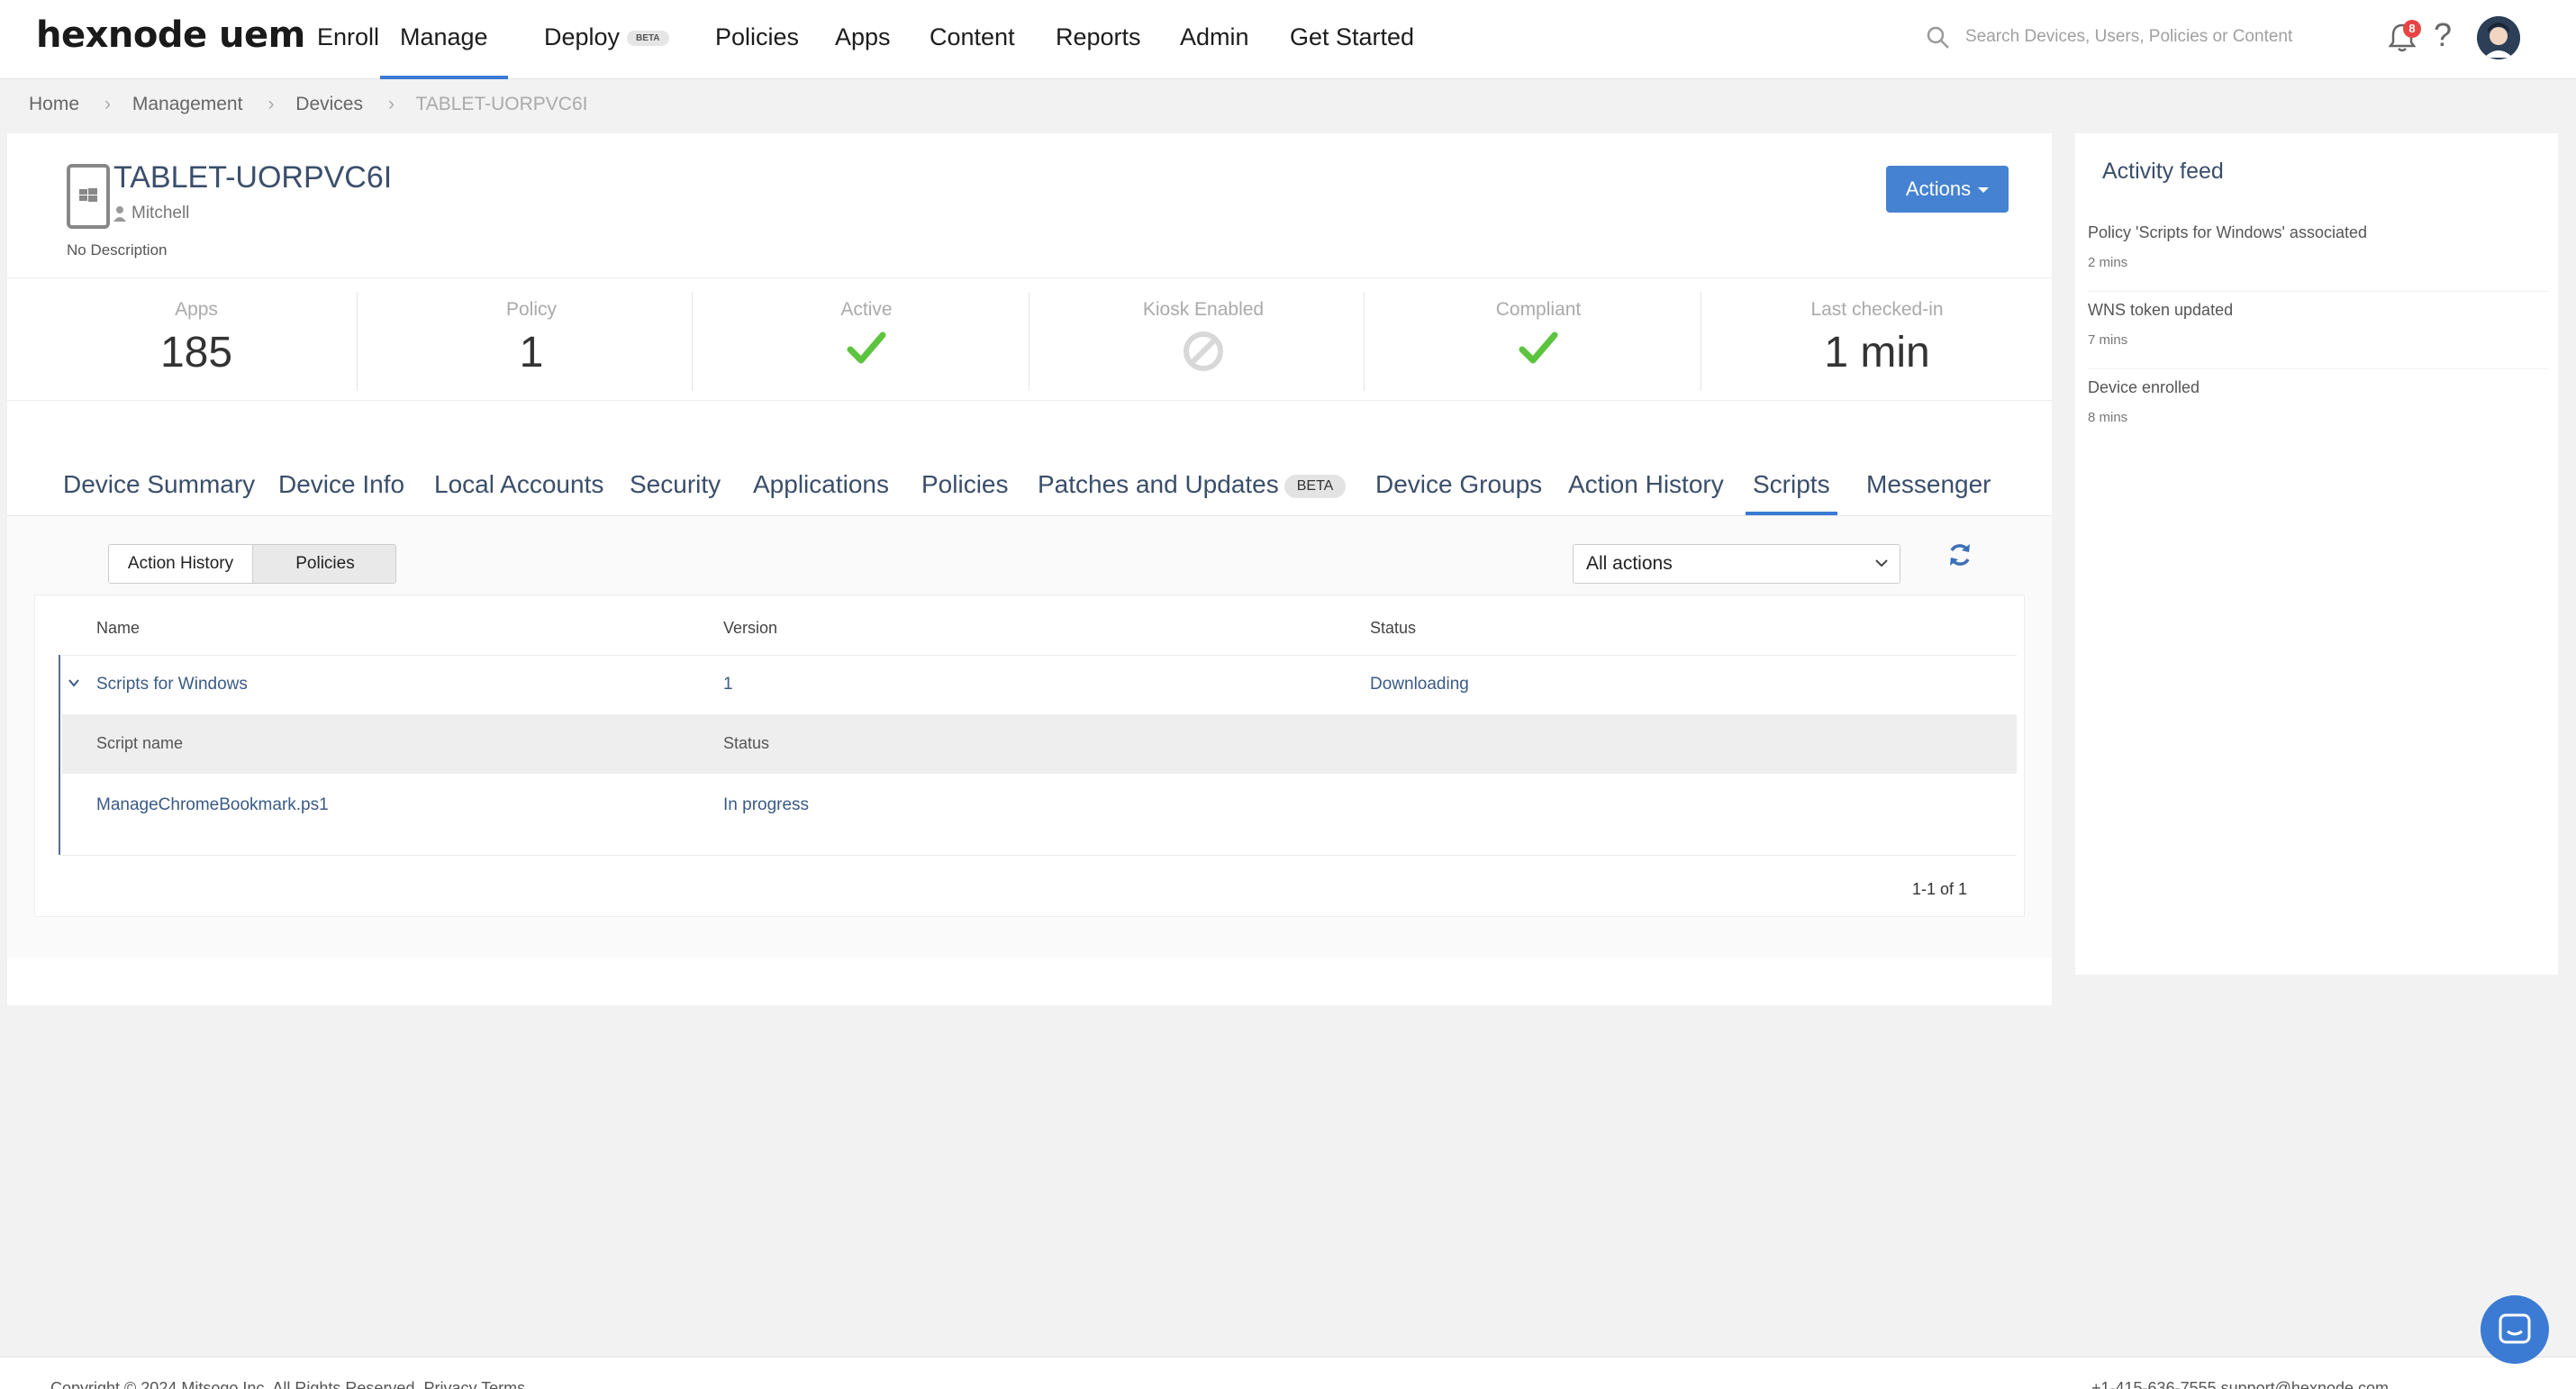 The image size is (2576, 1389). What do you see at coordinates (160, 214) in the screenshot?
I see `device-user: Mitchell` at bounding box center [160, 214].